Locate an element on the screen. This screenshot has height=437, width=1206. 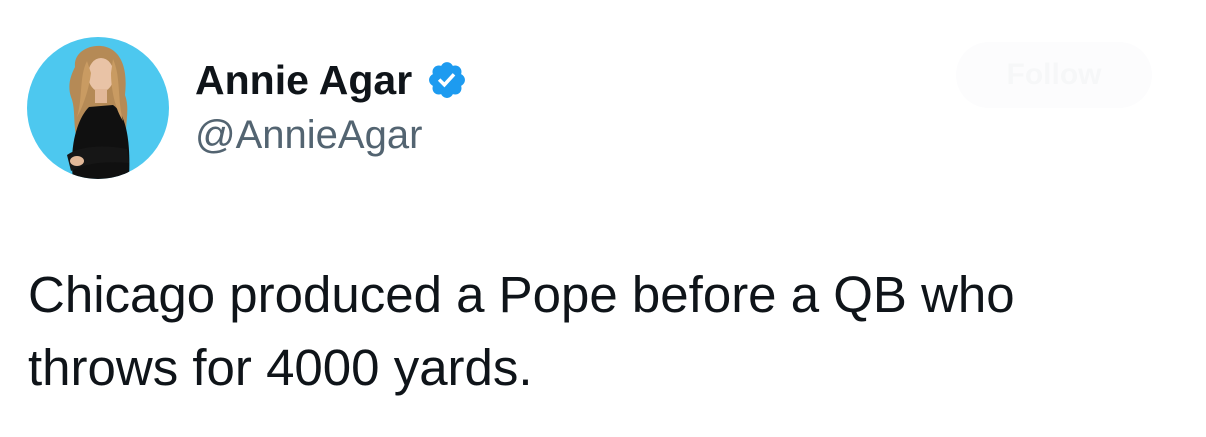
avatar-image is located at coordinates (98, 108).